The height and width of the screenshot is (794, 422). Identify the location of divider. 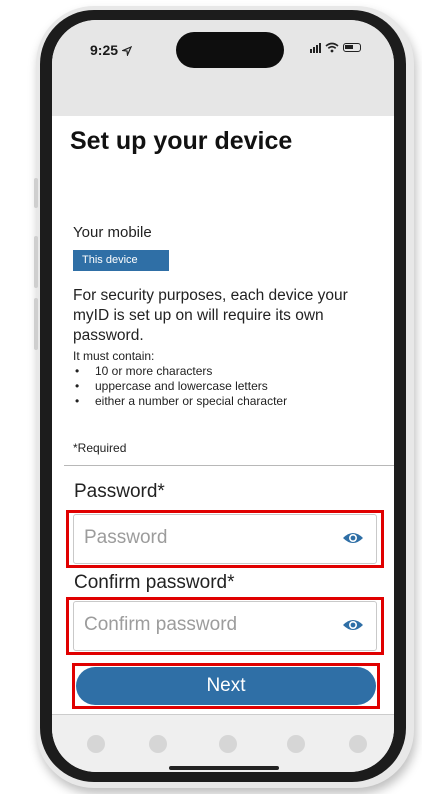
(229, 465).